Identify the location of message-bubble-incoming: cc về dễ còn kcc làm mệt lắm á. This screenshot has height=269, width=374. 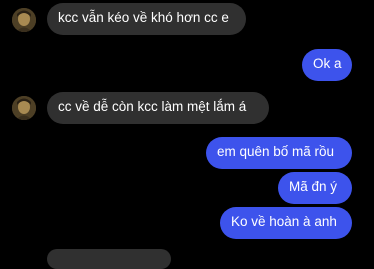
(158, 108).